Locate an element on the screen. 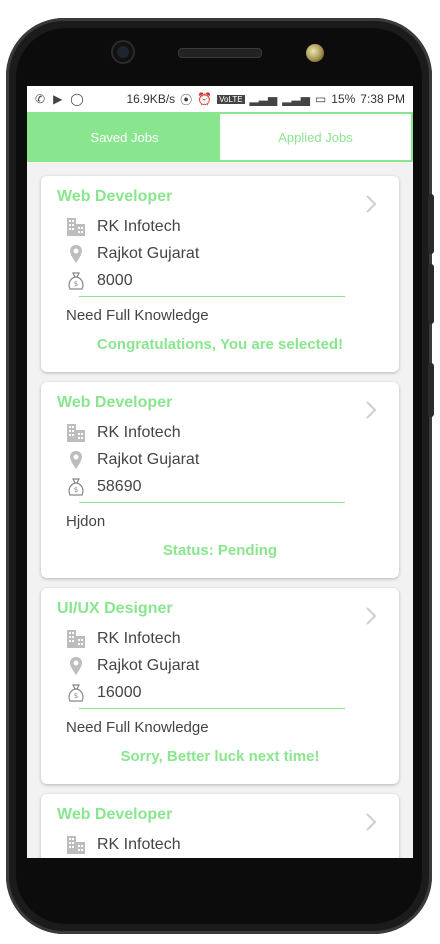  clock-time: 7:38 PM is located at coordinates (382, 99).